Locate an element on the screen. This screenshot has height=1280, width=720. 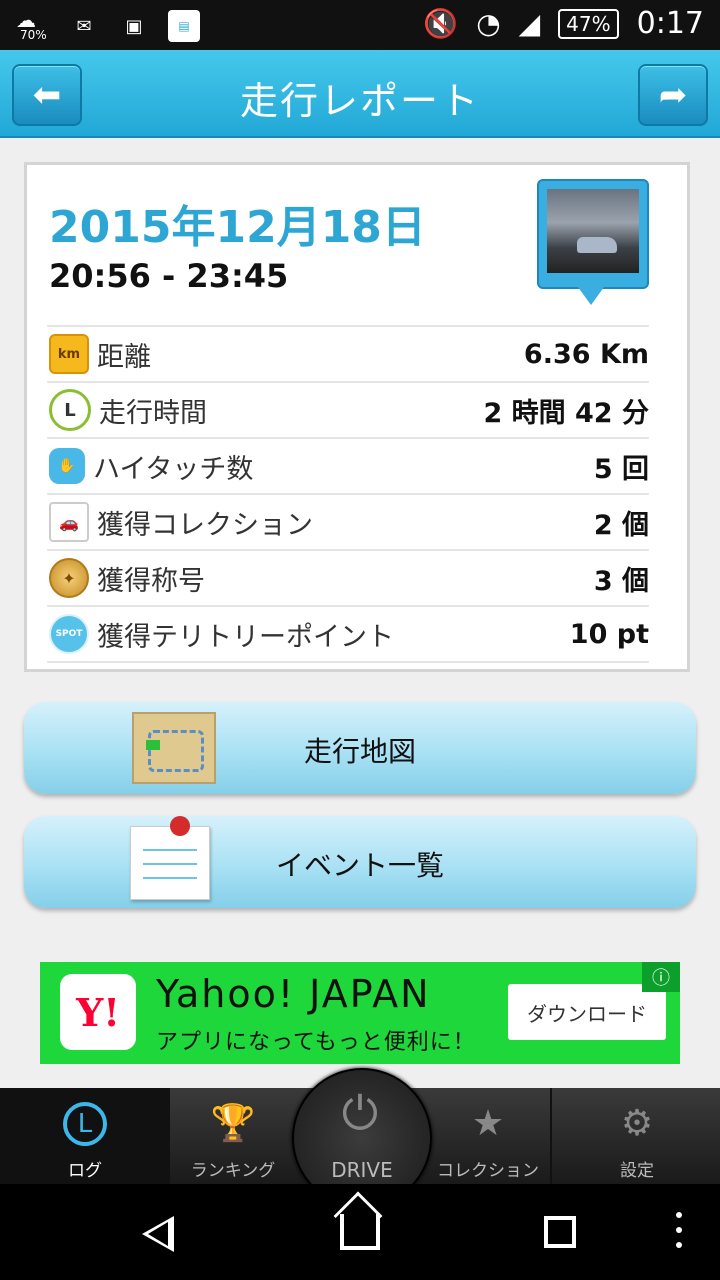
star-icon: ★ is located at coordinates (488, 1123).